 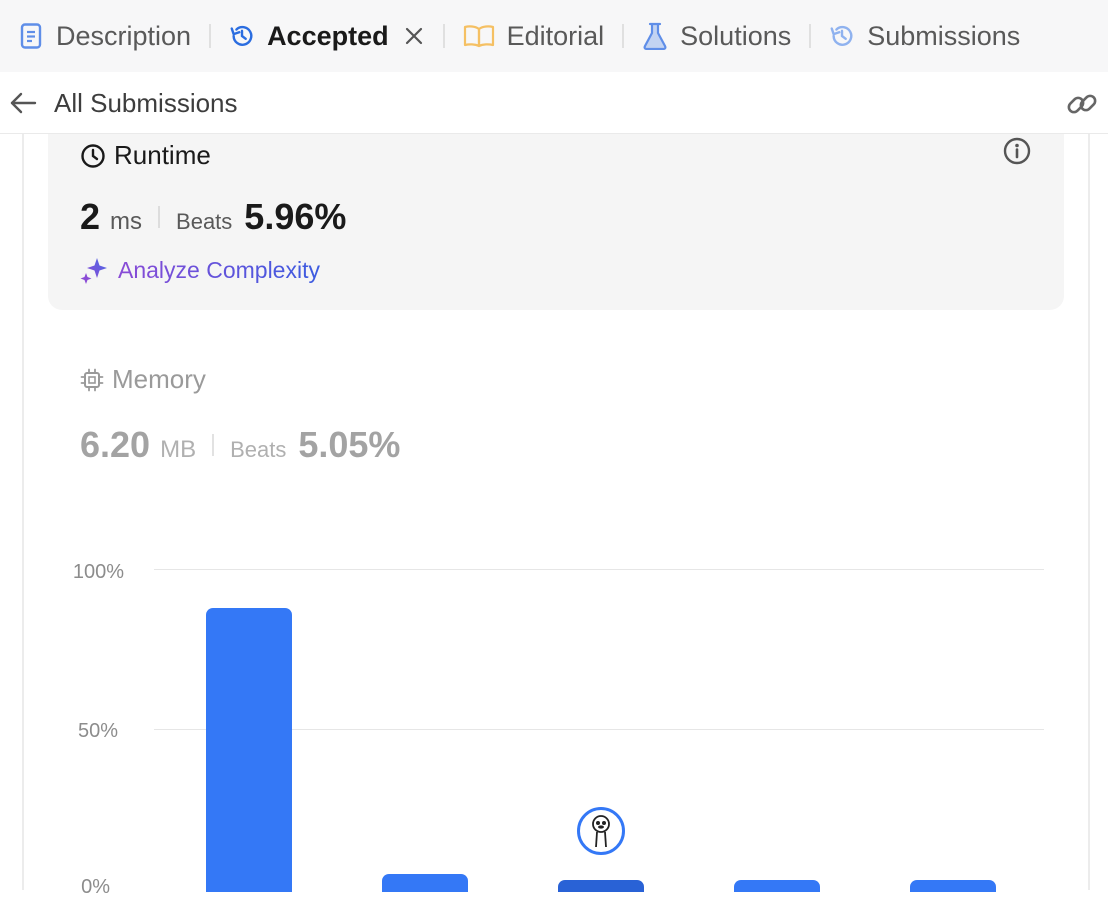 I want to click on document-icon, so click(x=31, y=36).